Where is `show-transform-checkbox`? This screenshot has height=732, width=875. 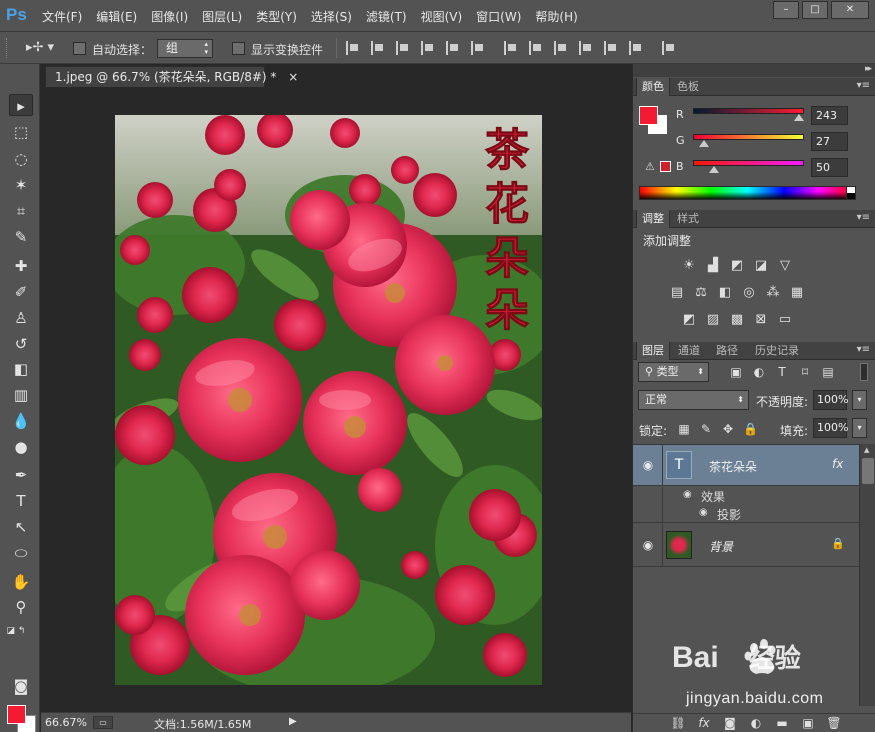
show-transform-checkbox is located at coordinates (238, 48).